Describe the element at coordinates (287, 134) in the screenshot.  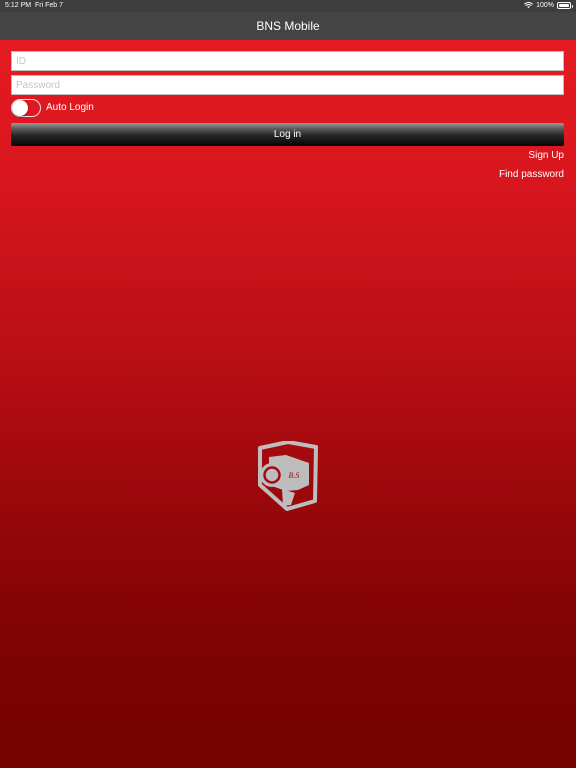
I see `login-button: Log in` at that location.